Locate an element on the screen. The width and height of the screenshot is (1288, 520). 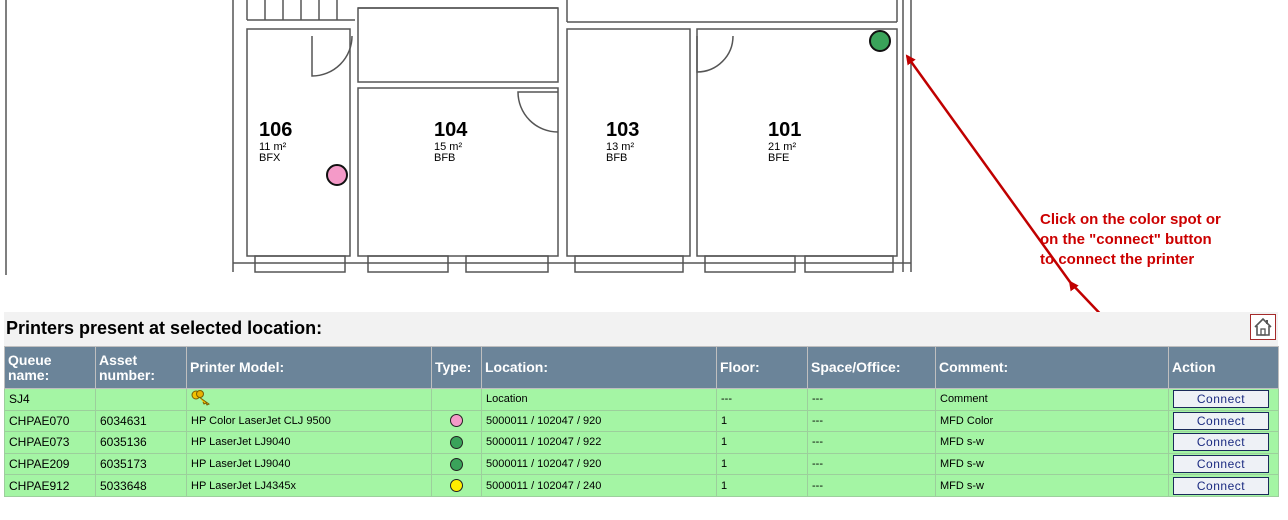
section-title: Printers present at selected location: is located at coordinates (164, 328).